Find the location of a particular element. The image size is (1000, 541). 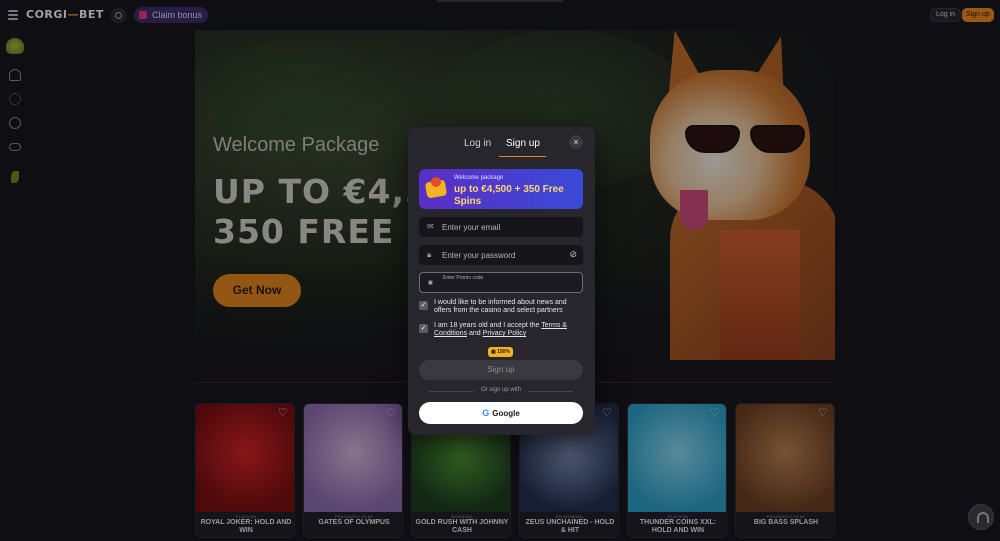

email-input is located at coordinates (507, 227).